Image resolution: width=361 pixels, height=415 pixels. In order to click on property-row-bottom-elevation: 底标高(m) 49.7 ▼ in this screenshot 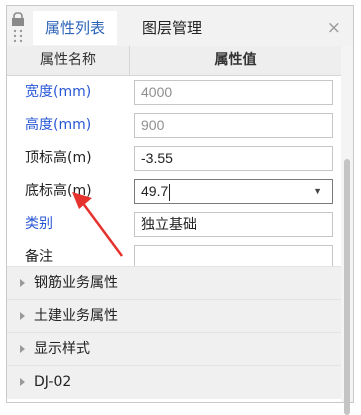, I will do `click(174, 191)`.